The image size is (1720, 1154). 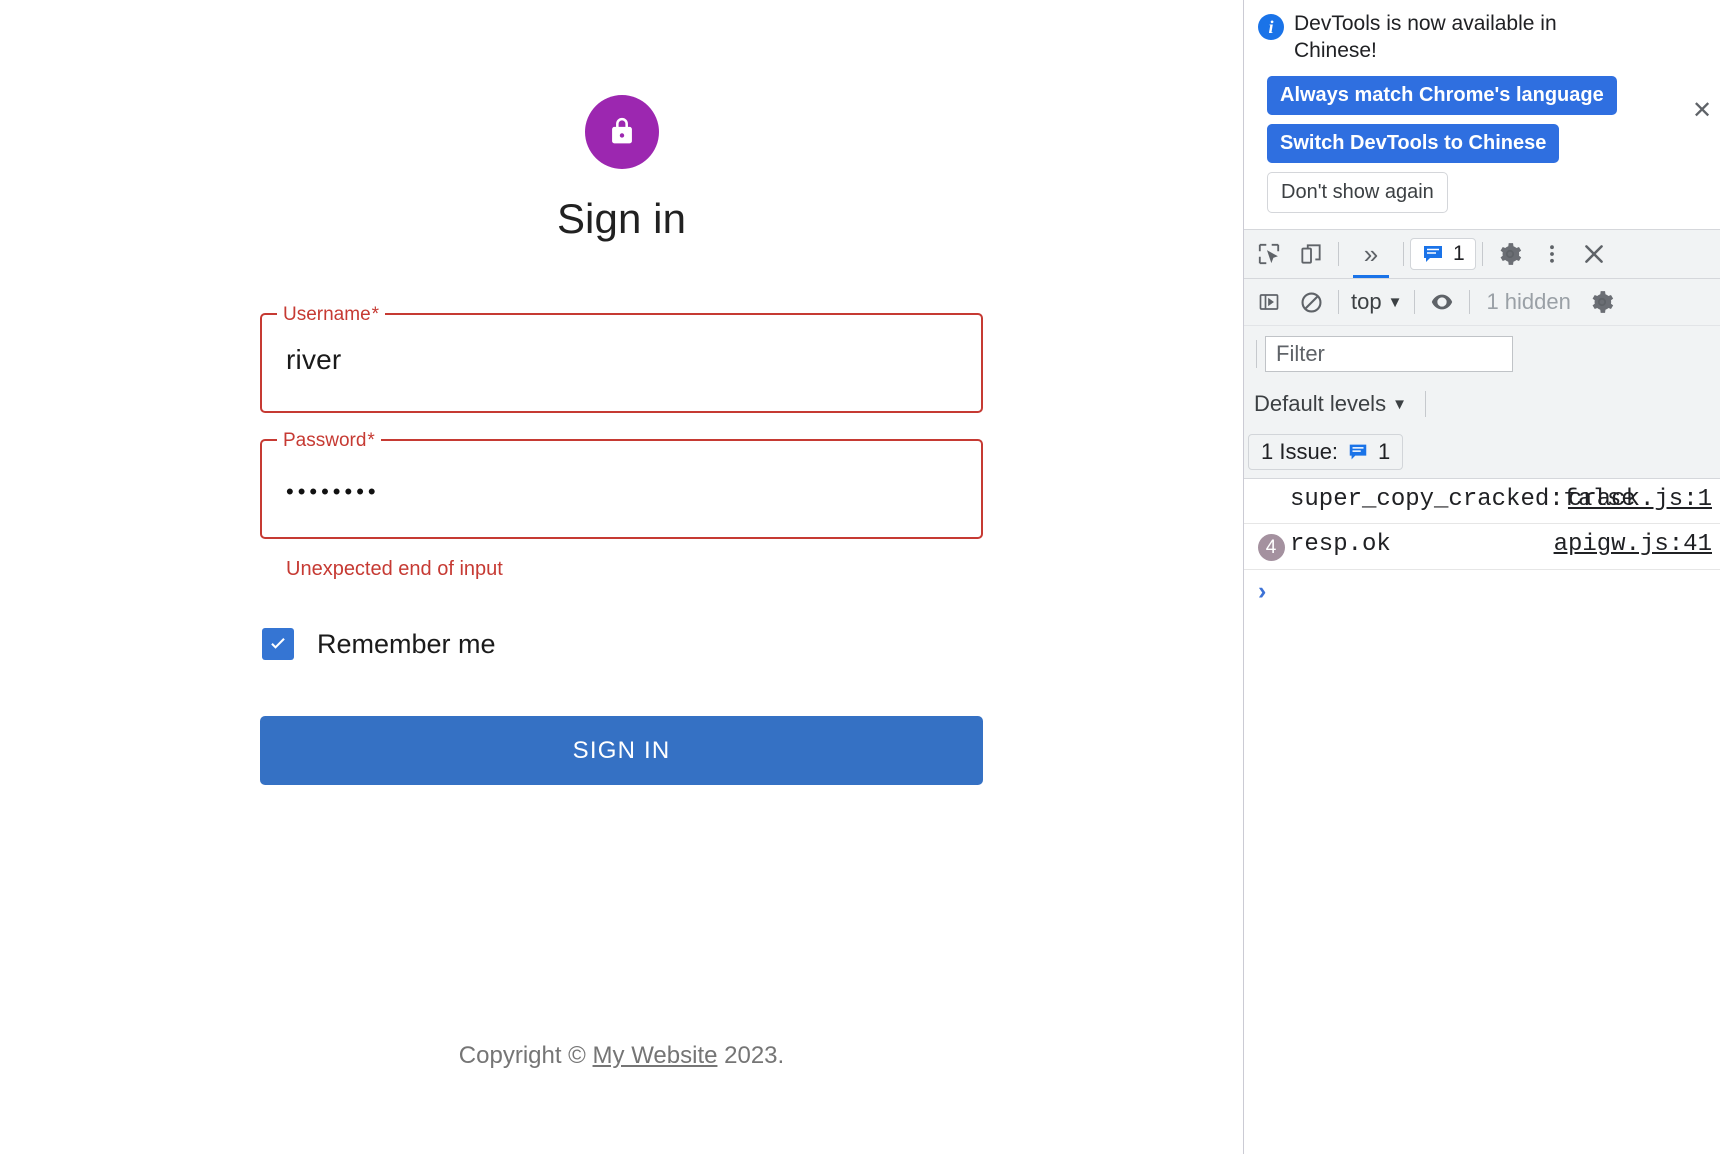 I want to click on username-value: river, so click(x=314, y=360).